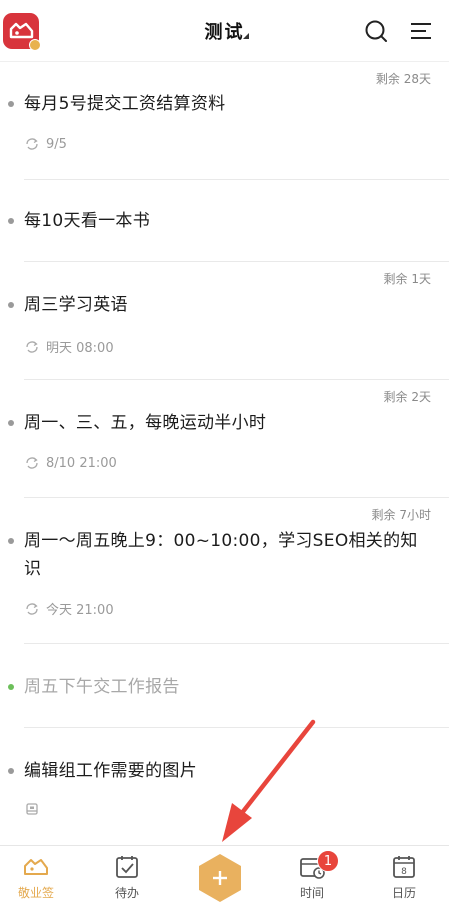 The height and width of the screenshot is (915, 449). Describe the element at coordinates (228, 439) in the screenshot. I see `list-item: 剩余 2天 周一、三、五，每晚运动半小时 8/10 21:00` at that location.